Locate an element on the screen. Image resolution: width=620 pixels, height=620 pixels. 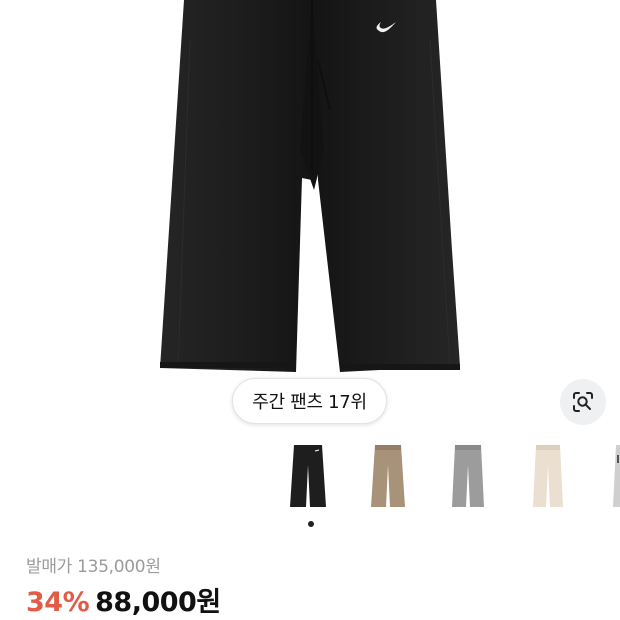
rank-label: 주간 팬츠 17위 is located at coordinates (309, 402).